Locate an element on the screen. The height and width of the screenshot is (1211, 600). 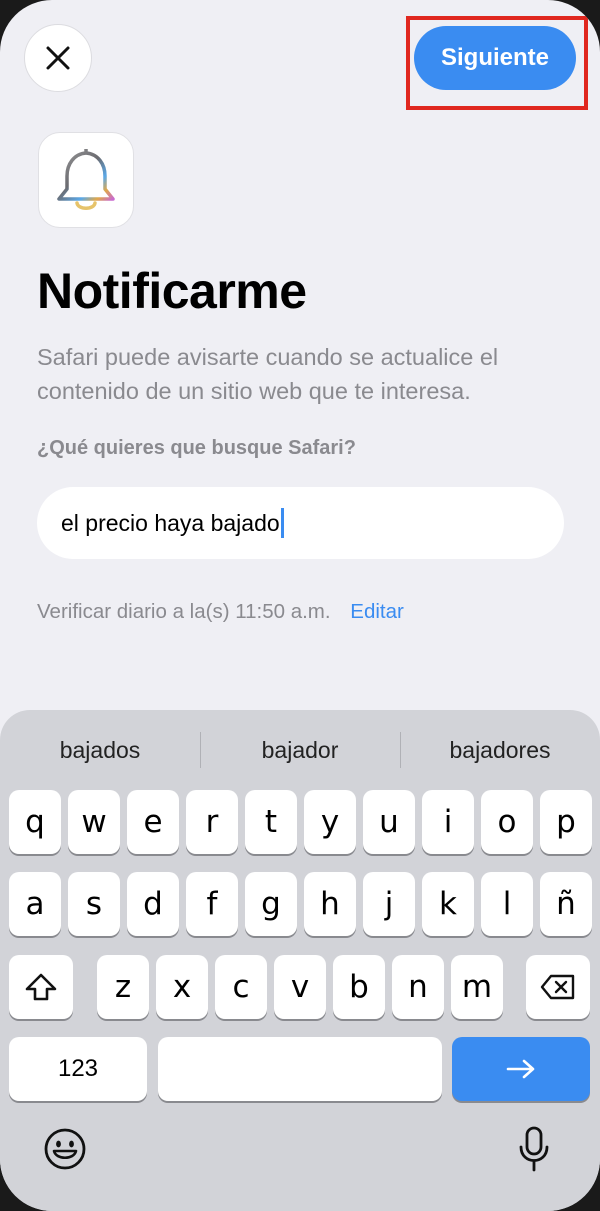
shift-key is located at coordinates (41, 987).